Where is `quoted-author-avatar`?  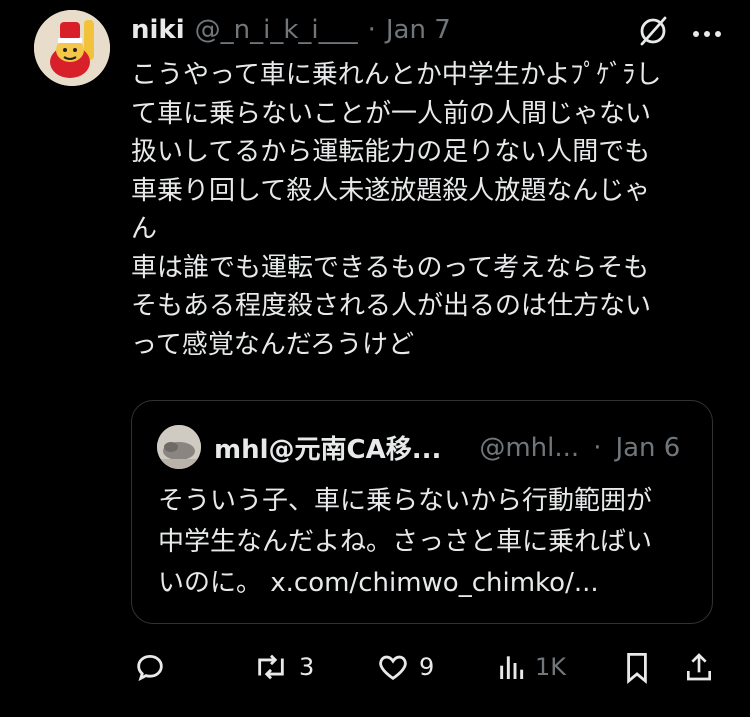 quoted-author-avatar is located at coordinates (179, 447).